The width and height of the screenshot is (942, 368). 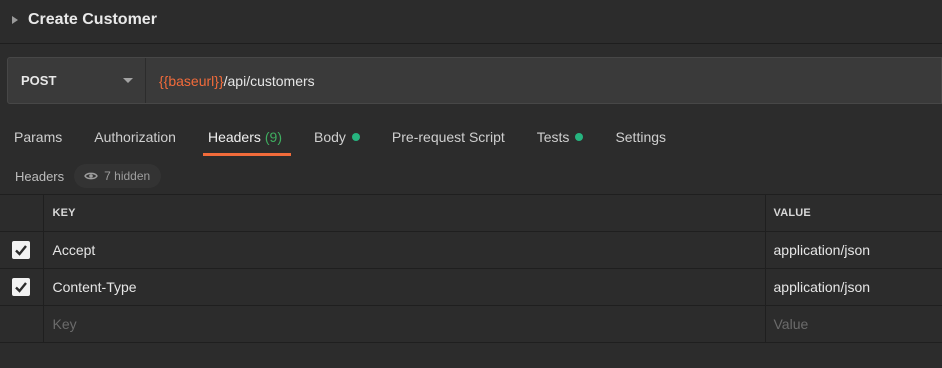 What do you see at coordinates (92, 20) in the screenshot?
I see `request-title: Create Customer` at bounding box center [92, 20].